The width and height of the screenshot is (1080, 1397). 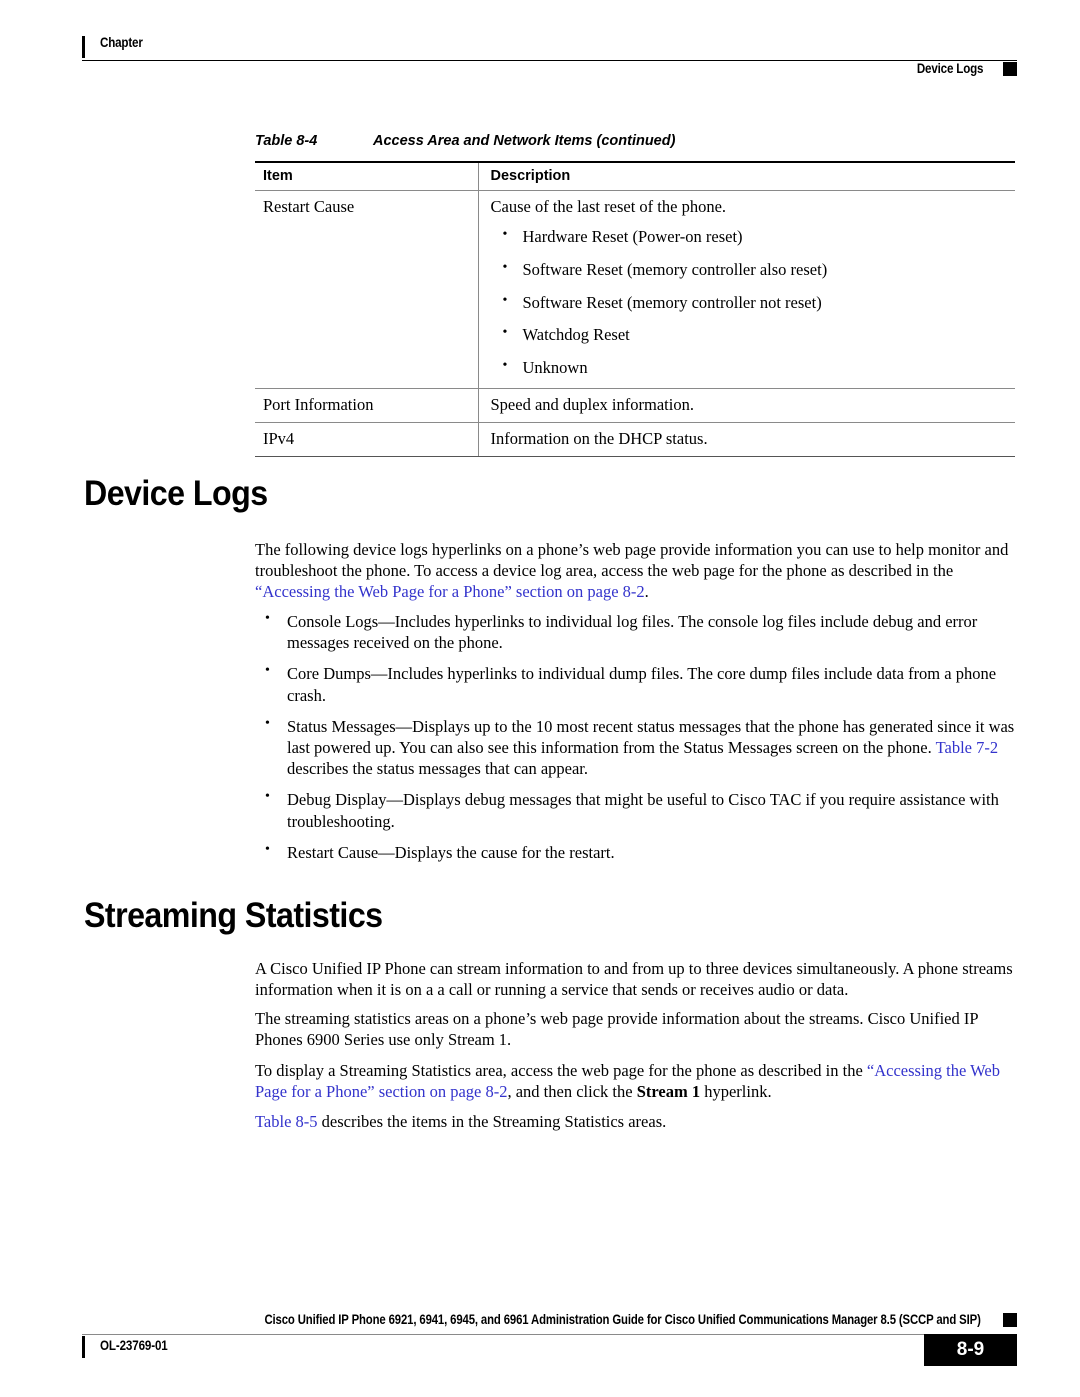 I want to click on table-header-row: Item Description, so click(x=635, y=176).